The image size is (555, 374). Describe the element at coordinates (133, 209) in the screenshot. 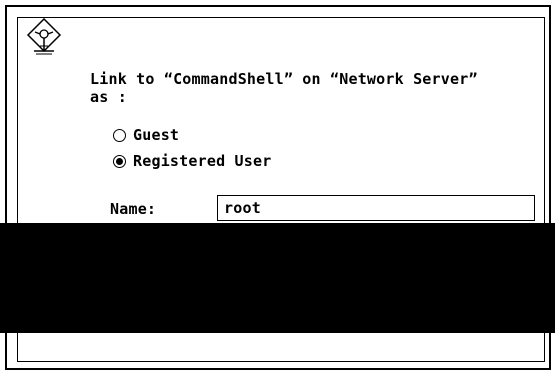

I see `name-label: Name:` at that location.